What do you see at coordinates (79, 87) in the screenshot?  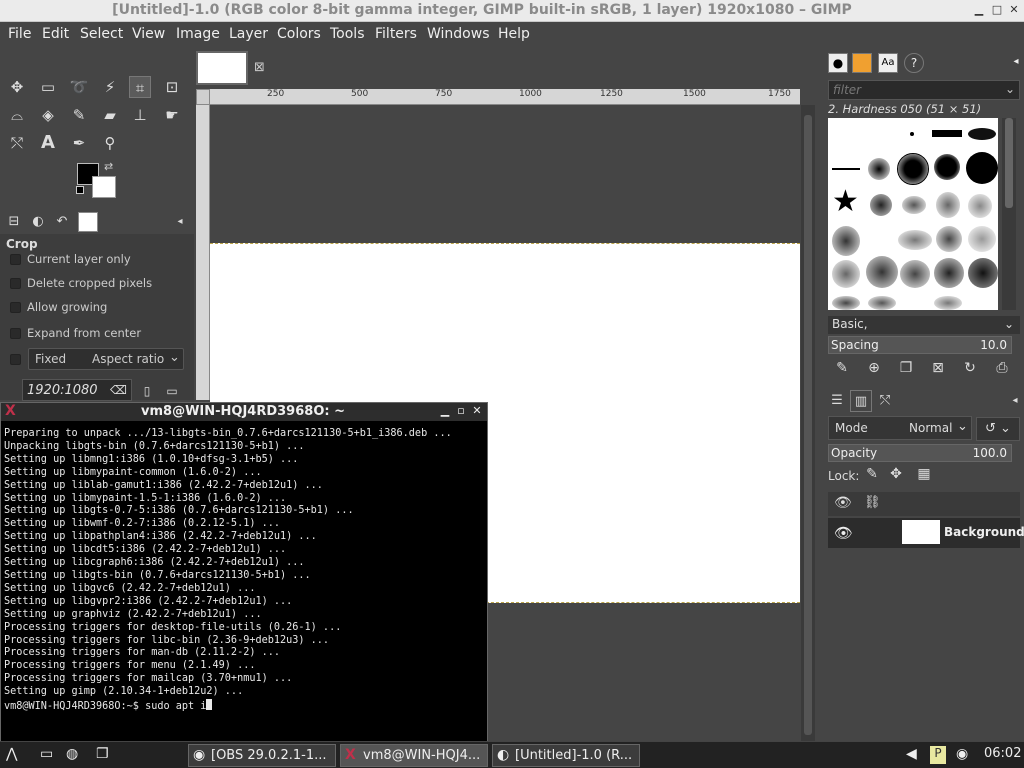 I see `lasso-tool-icon: ➰` at bounding box center [79, 87].